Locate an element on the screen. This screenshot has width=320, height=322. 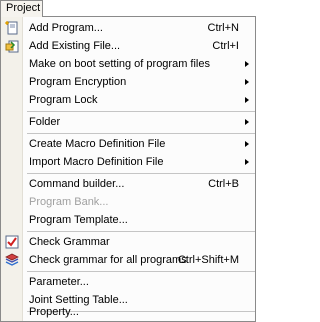
menu-item-program-encryption: Program Encryption is located at coordinates (128, 82).